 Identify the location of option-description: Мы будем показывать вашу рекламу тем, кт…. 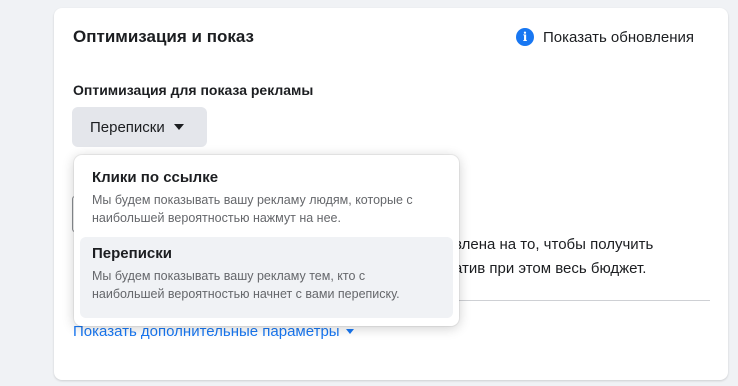
(246, 285).